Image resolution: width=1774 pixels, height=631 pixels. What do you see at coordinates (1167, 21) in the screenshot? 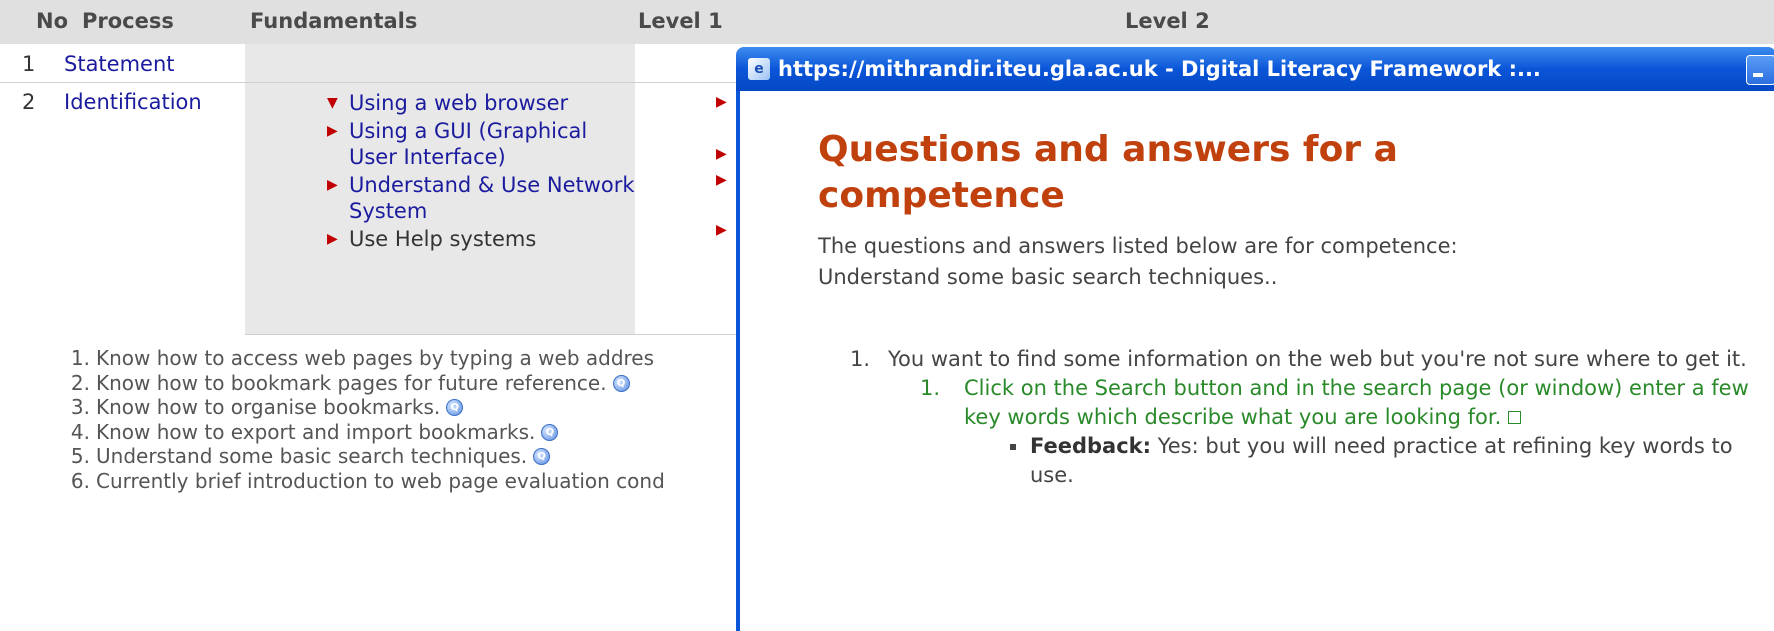
I see `header-level-2: Level 2` at bounding box center [1167, 21].